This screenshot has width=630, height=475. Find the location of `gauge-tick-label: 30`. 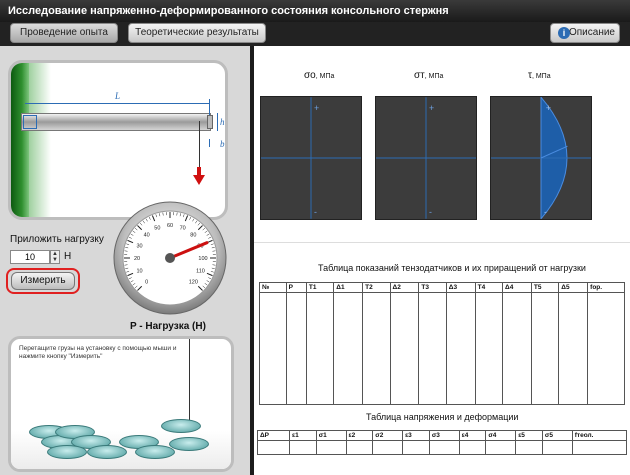

gauge-tick-label: 30 is located at coordinates (139, 246).